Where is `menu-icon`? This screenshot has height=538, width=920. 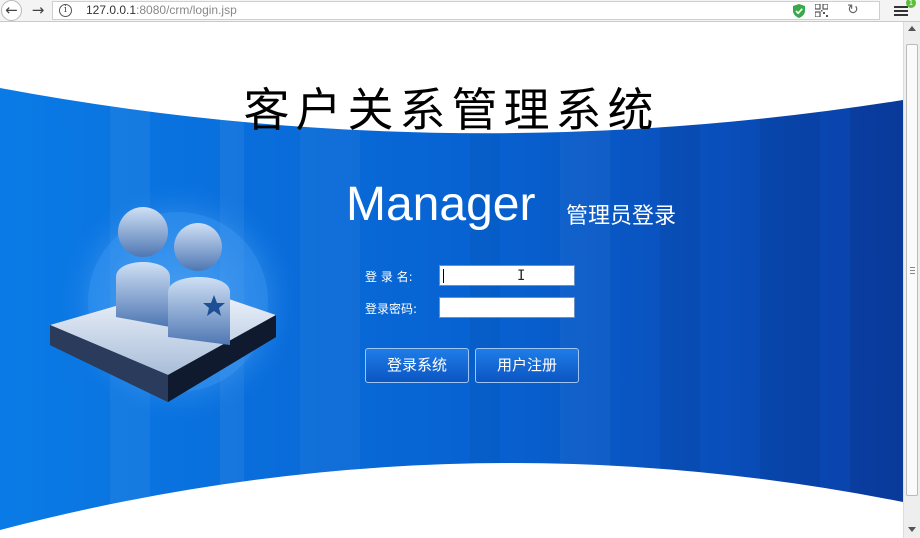
menu-icon is located at coordinates (901, 7).